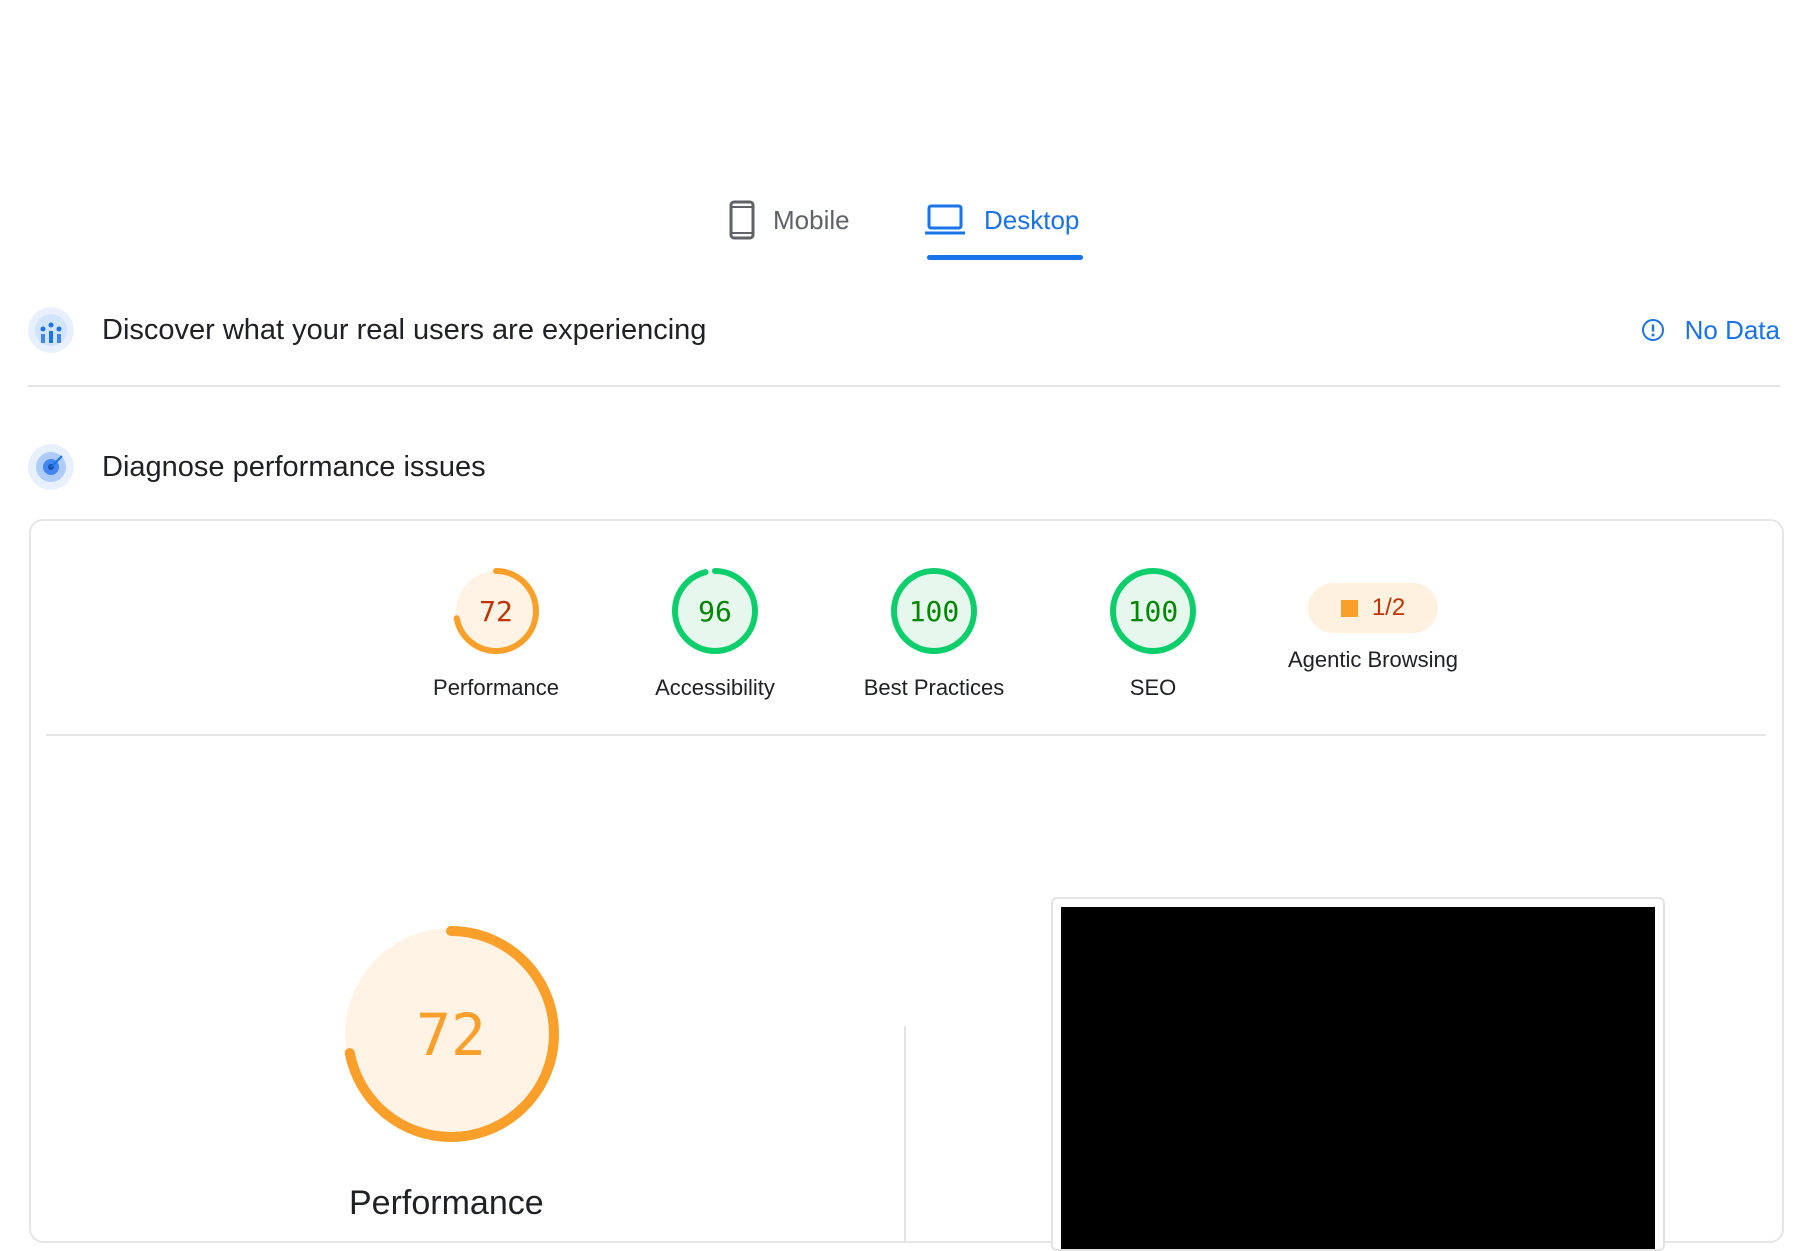 This screenshot has height=1251, width=1800. I want to click on laptop-icon, so click(945, 219).